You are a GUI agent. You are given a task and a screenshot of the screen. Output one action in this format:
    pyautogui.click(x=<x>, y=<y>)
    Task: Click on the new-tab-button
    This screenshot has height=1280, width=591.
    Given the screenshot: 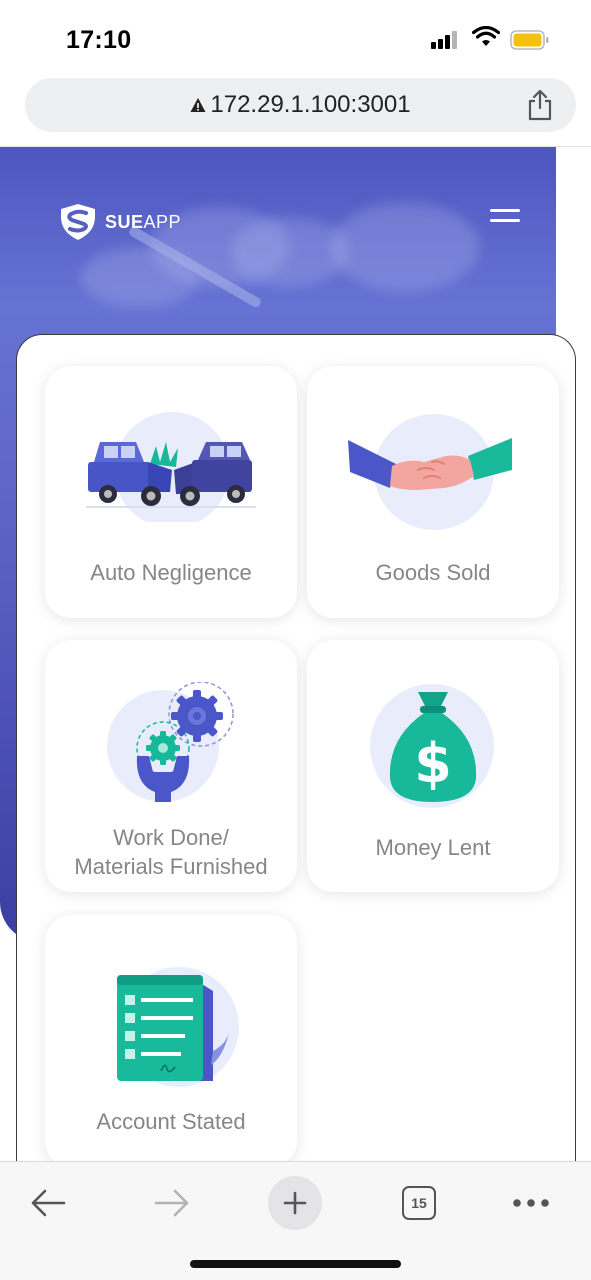 What is the action you would take?
    pyautogui.click(x=295, y=1203)
    